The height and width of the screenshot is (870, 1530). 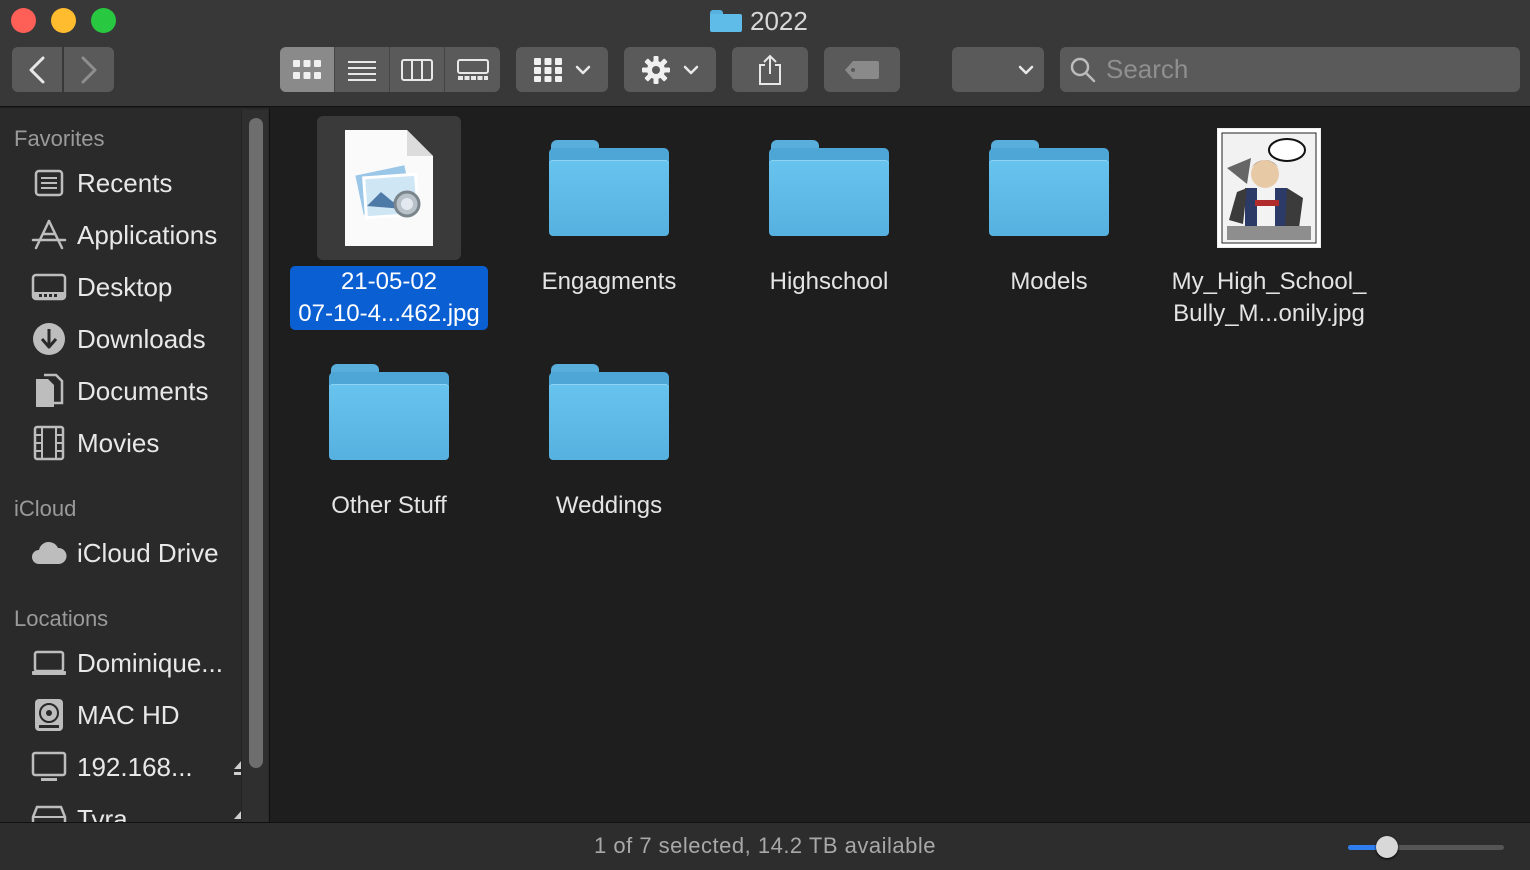 What do you see at coordinates (49, 287) in the screenshot?
I see `desktop-icon` at bounding box center [49, 287].